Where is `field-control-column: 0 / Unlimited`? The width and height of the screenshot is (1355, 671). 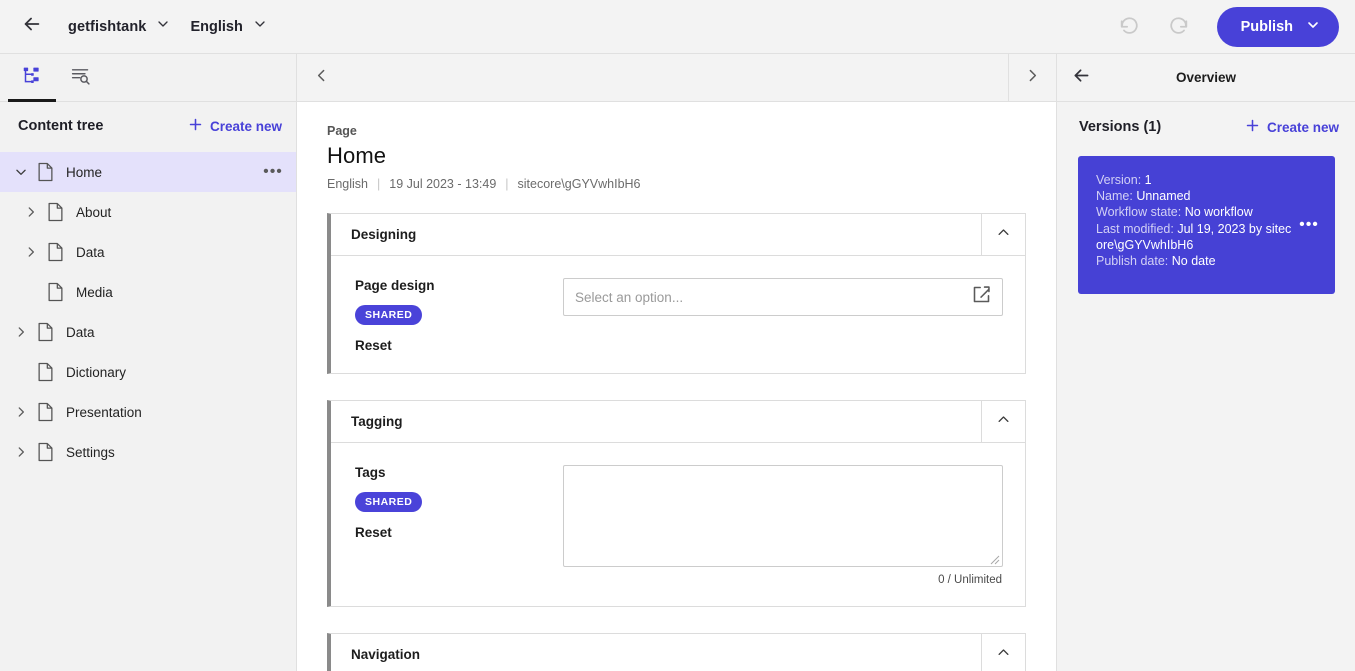
field-control-column: 0 / Unlimited is located at coordinates (783, 525).